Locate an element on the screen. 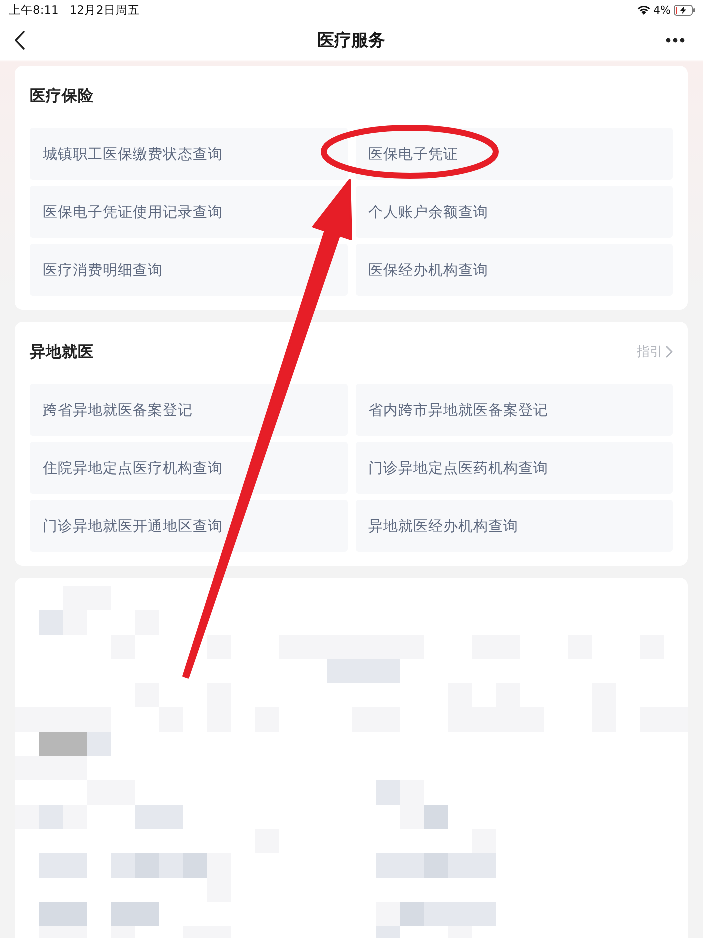 The image size is (703, 938). back-icon is located at coordinates (19, 40).